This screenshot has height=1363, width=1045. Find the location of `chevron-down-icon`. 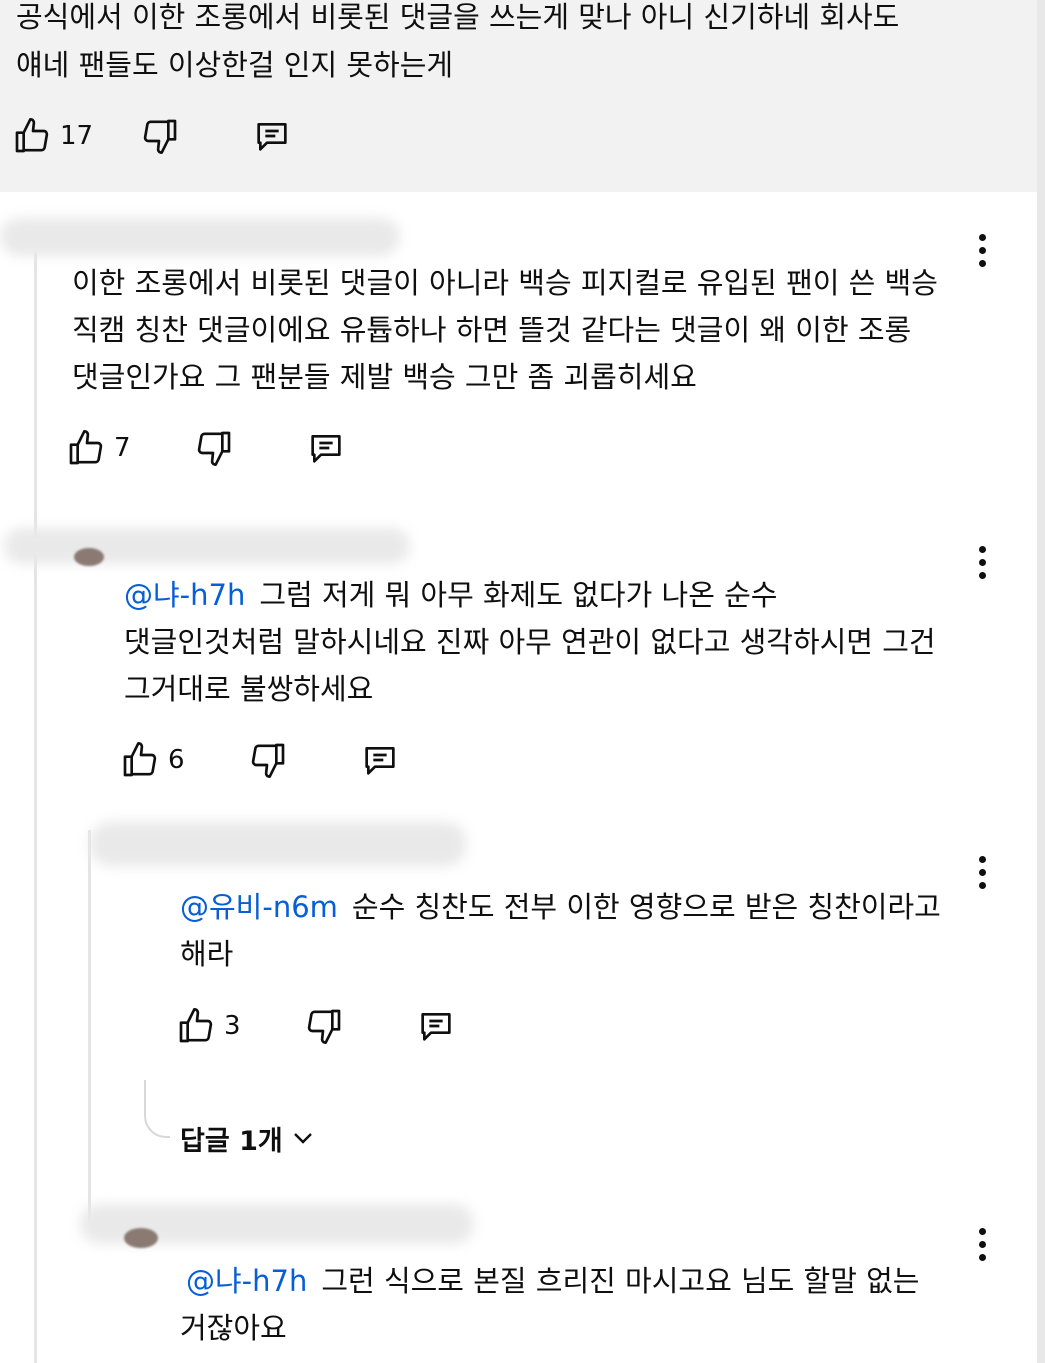

chevron-down-icon is located at coordinates (302, 1138).